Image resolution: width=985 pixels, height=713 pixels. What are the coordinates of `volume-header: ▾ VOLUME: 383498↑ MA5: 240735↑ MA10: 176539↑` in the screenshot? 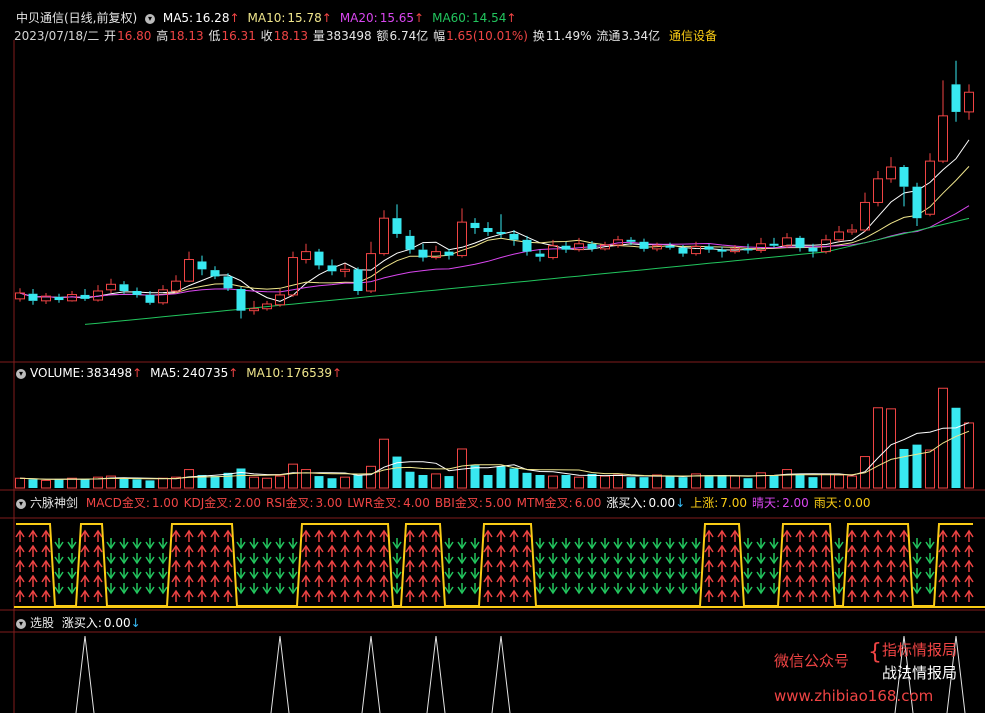 It's located at (185, 373).